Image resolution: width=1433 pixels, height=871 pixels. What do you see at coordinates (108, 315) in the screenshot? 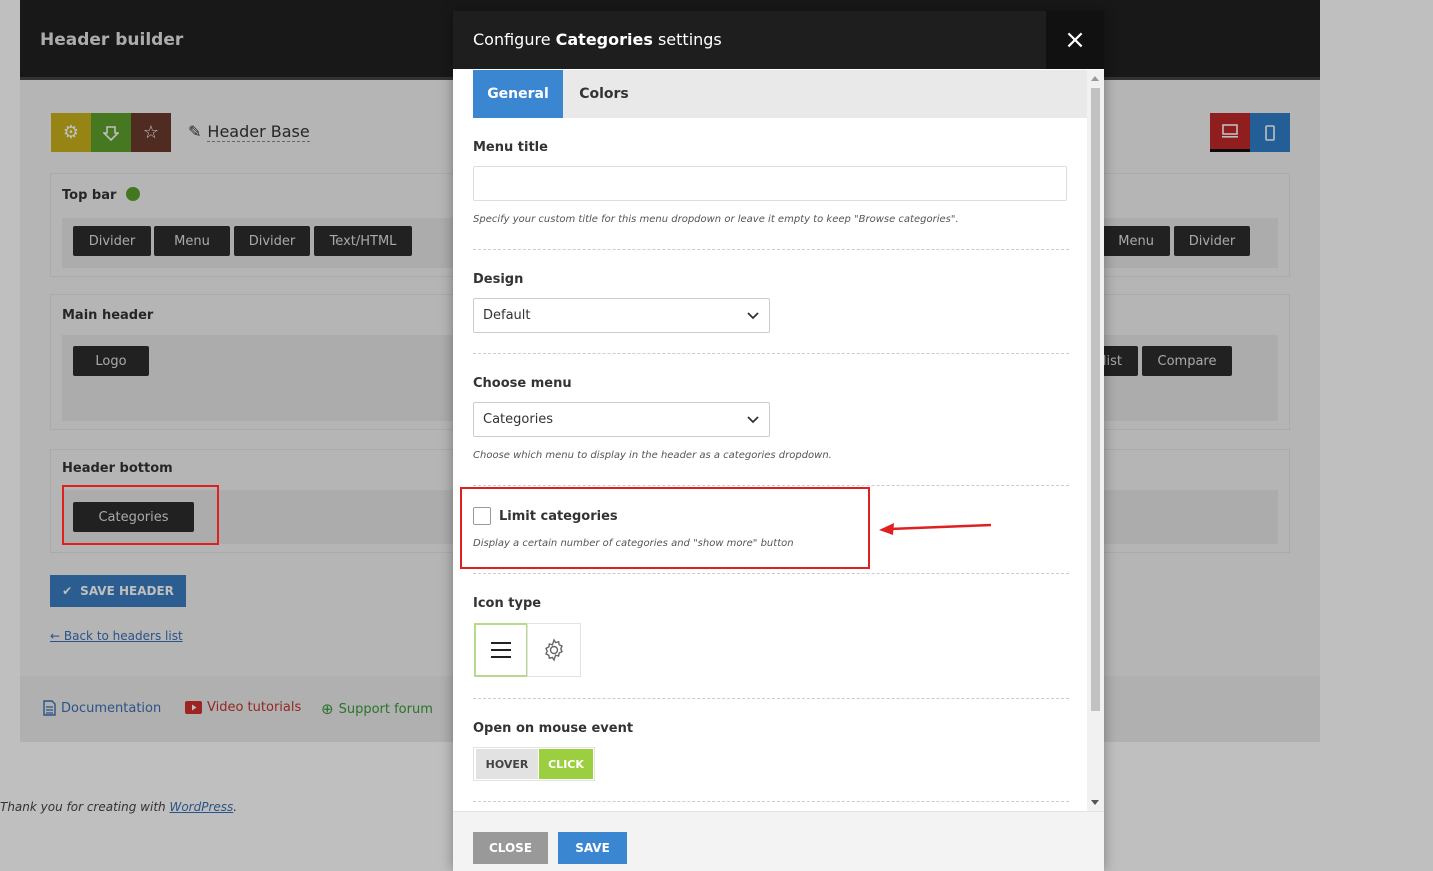
I see `row-label-main-header: Main header` at bounding box center [108, 315].